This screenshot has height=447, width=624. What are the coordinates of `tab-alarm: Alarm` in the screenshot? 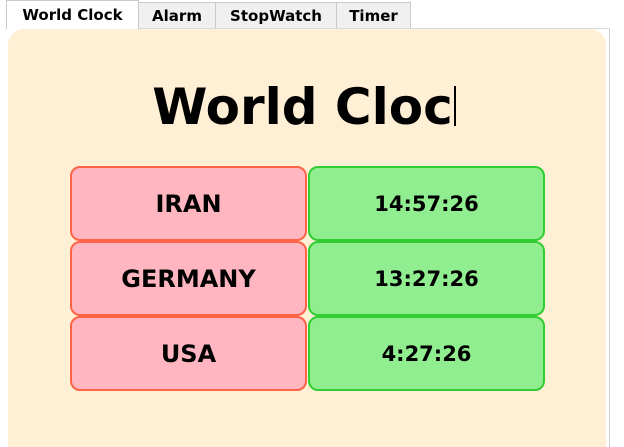 It's located at (177, 15).